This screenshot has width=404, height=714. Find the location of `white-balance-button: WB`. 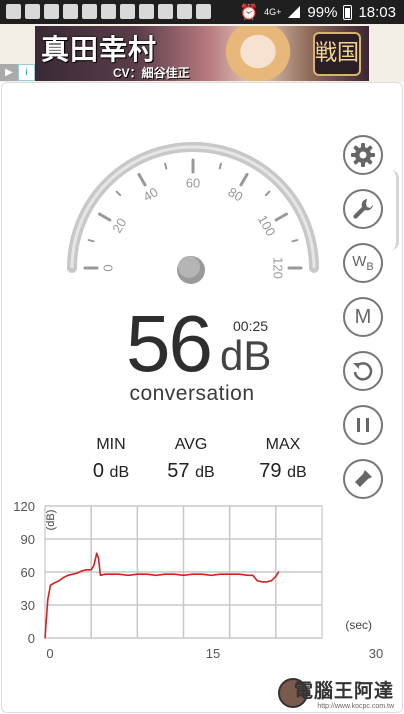

white-balance-button: WB is located at coordinates (363, 263).